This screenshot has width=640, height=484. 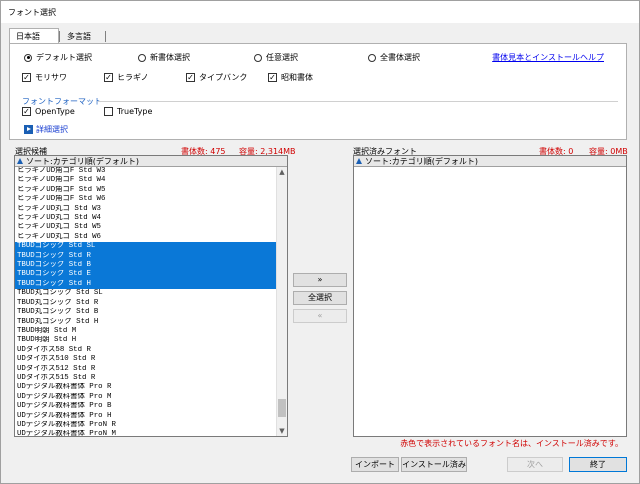 What do you see at coordinates (146, 180) in the screenshot?
I see `list-item: ヒラギノUD角ゴF Std W4` at bounding box center [146, 180].